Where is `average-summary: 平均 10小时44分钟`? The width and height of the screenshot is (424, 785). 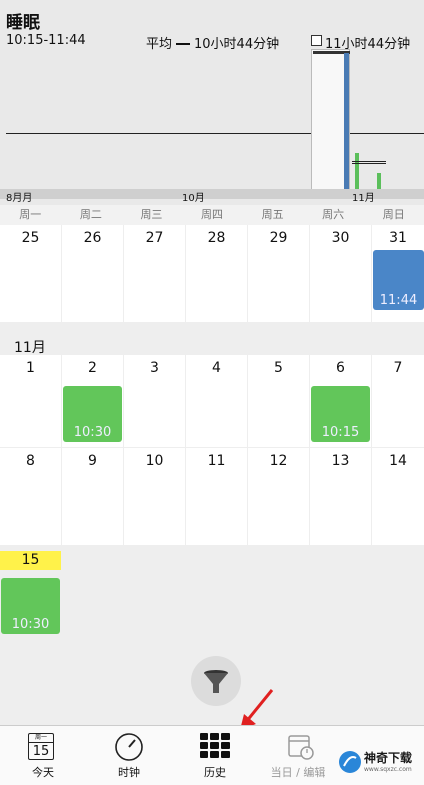
average-summary: 平均 10小时44分钟 is located at coordinates (212, 42).